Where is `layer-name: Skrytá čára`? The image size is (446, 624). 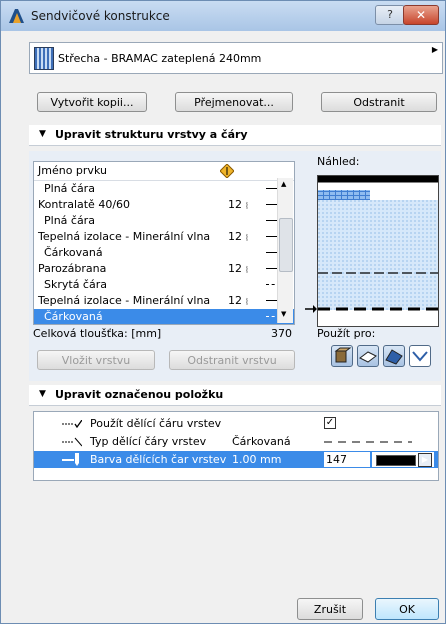 layer-name: Skrytá čára is located at coordinates (75, 284).